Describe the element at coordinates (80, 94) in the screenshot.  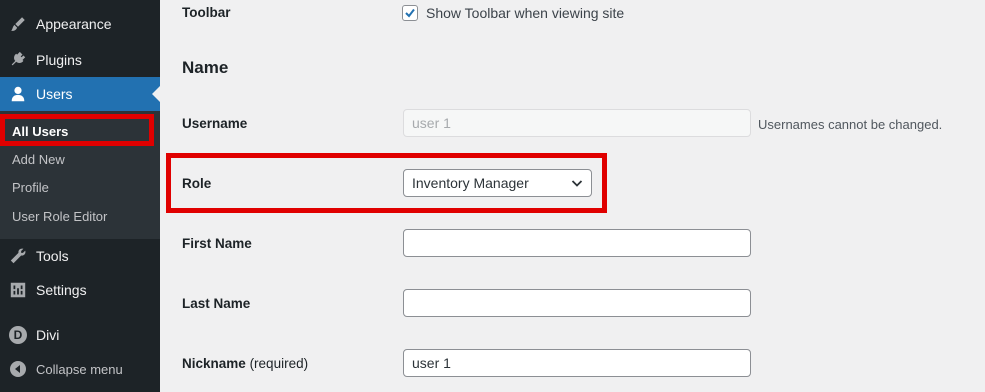
I see `menu-item-users: Users` at that location.